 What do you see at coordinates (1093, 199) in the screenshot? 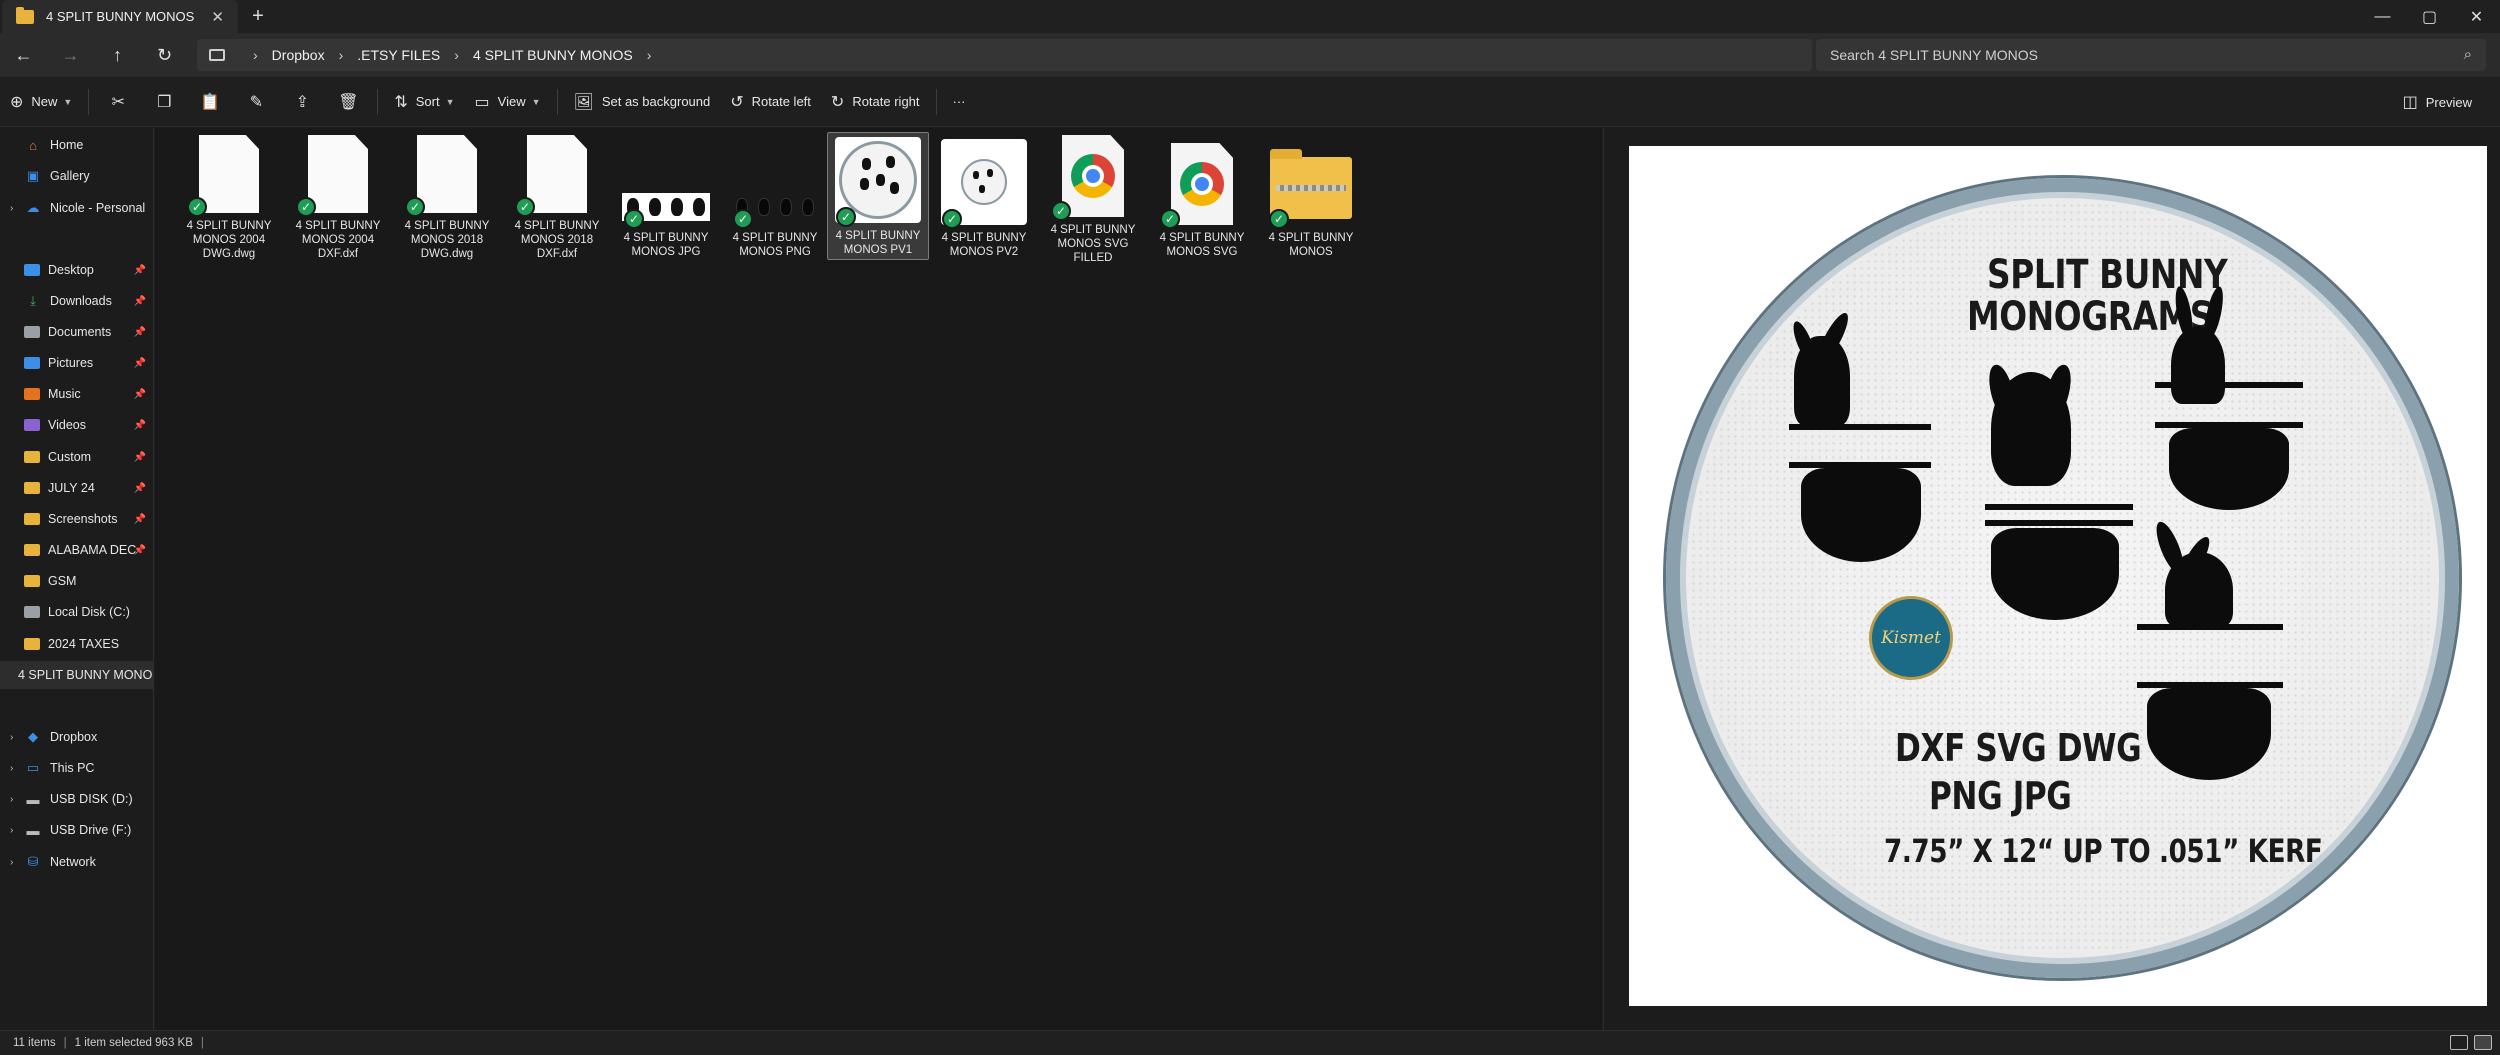
I see `file-item: ✓ 4 SPLIT BUNNY MONOS SVG FILLED` at bounding box center [1093, 199].